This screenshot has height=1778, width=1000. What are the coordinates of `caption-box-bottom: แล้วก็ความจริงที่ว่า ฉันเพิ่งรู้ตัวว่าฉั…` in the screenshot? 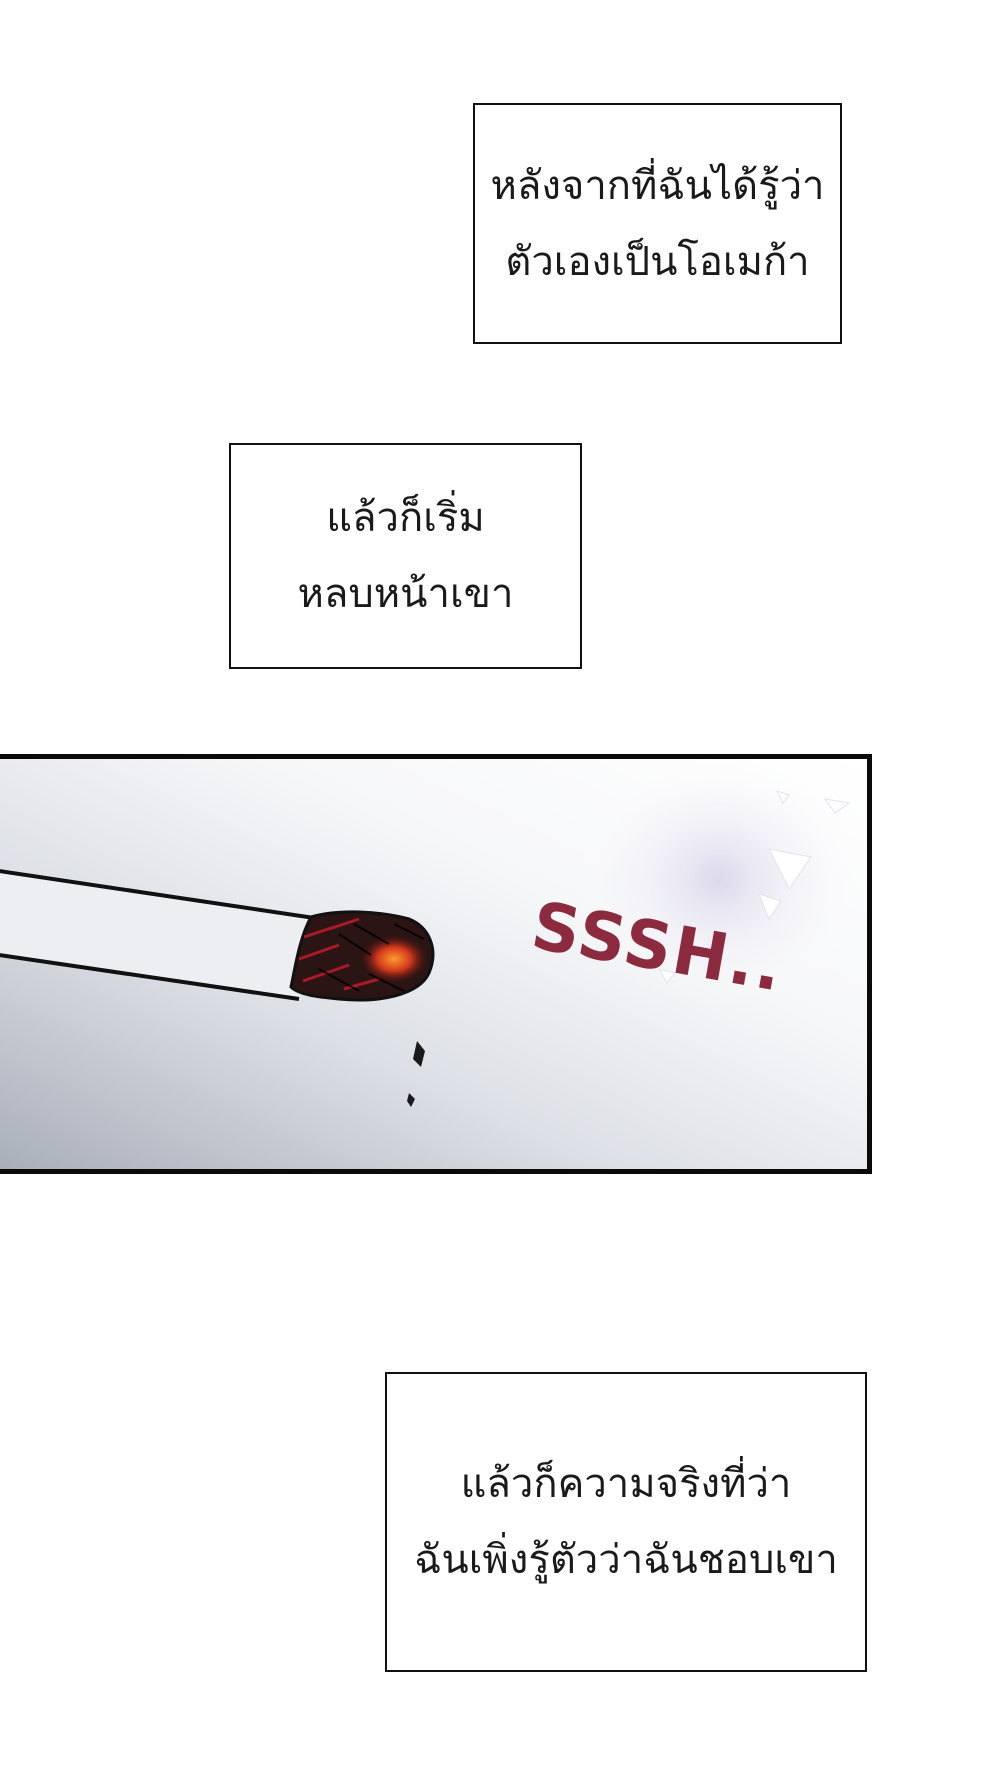 It's located at (626, 1522).